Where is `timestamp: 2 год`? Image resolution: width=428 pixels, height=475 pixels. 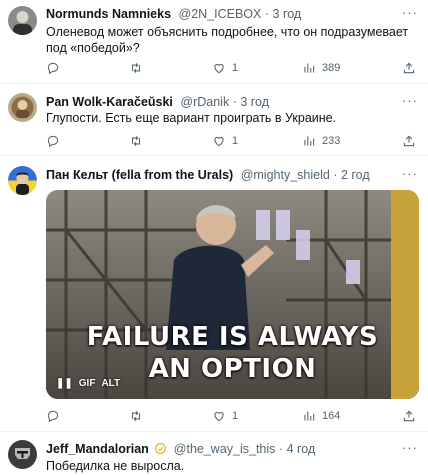
timestamp: 2 год is located at coordinates (355, 175).